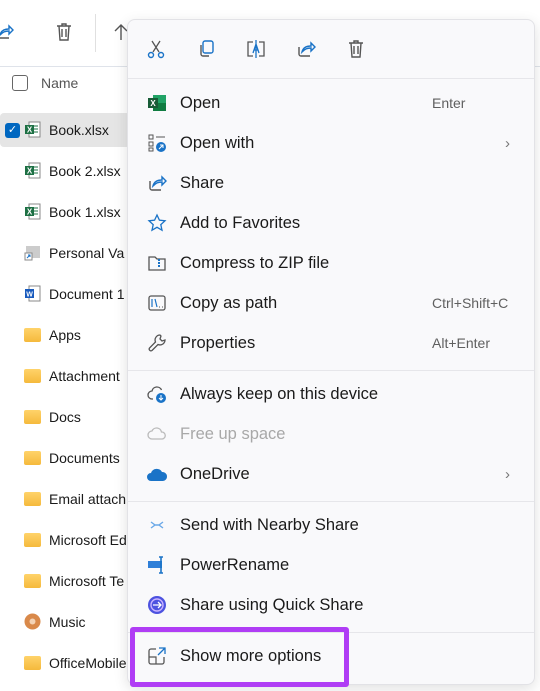  Describe the element at coordinates (331, 474) in the screenshot. I see `menu-item-onedrive: OneDrive ›` at that location.